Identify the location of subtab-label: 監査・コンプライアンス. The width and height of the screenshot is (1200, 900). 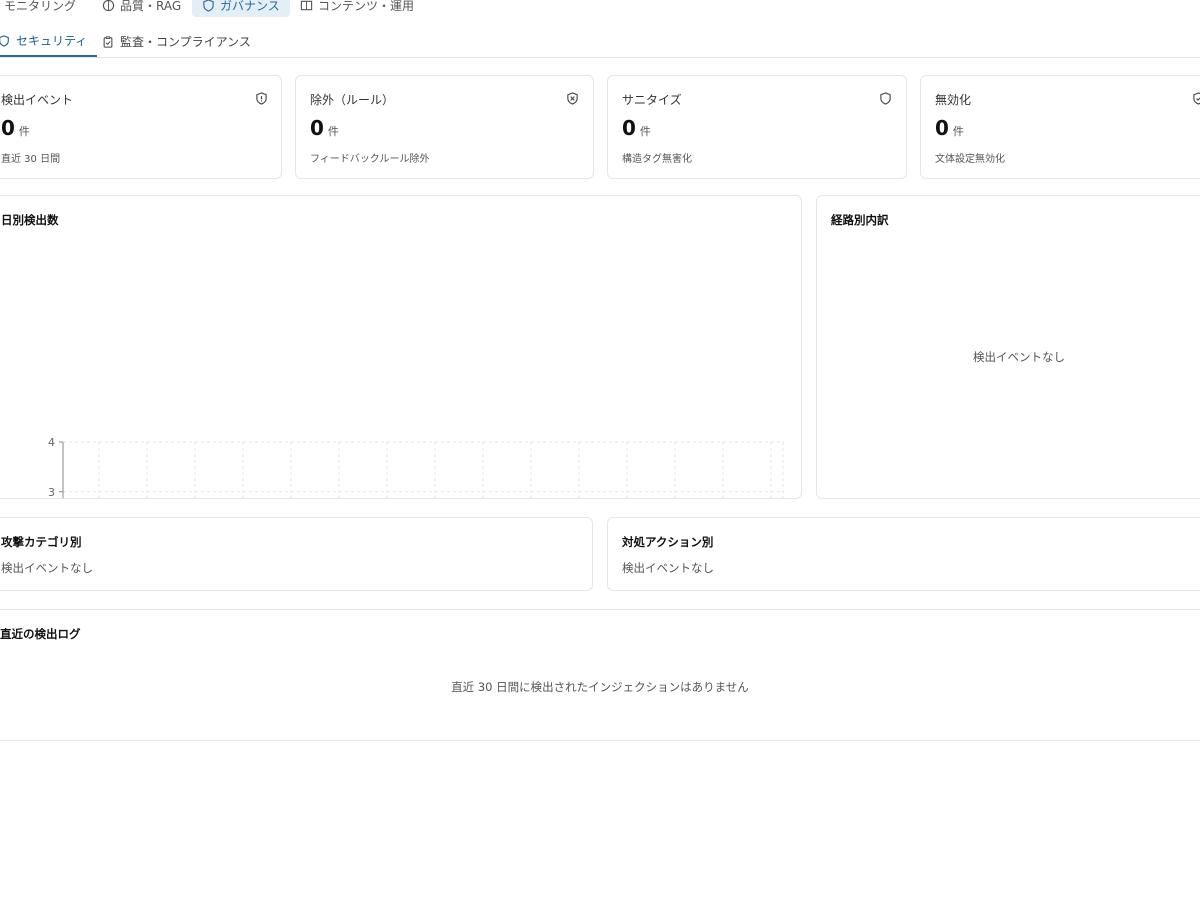
(185, 42).